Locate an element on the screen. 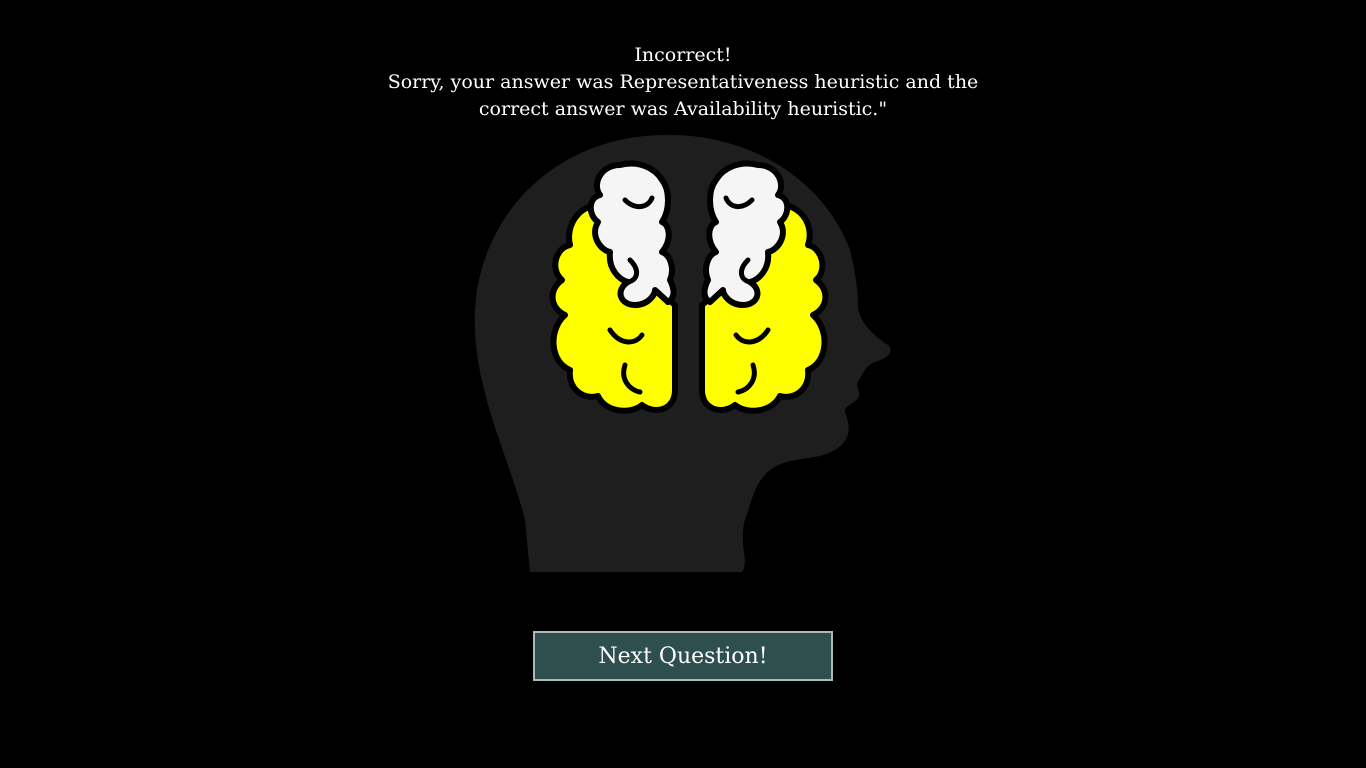  result-heading: Incorrect! is located at coordinates (683, 55).